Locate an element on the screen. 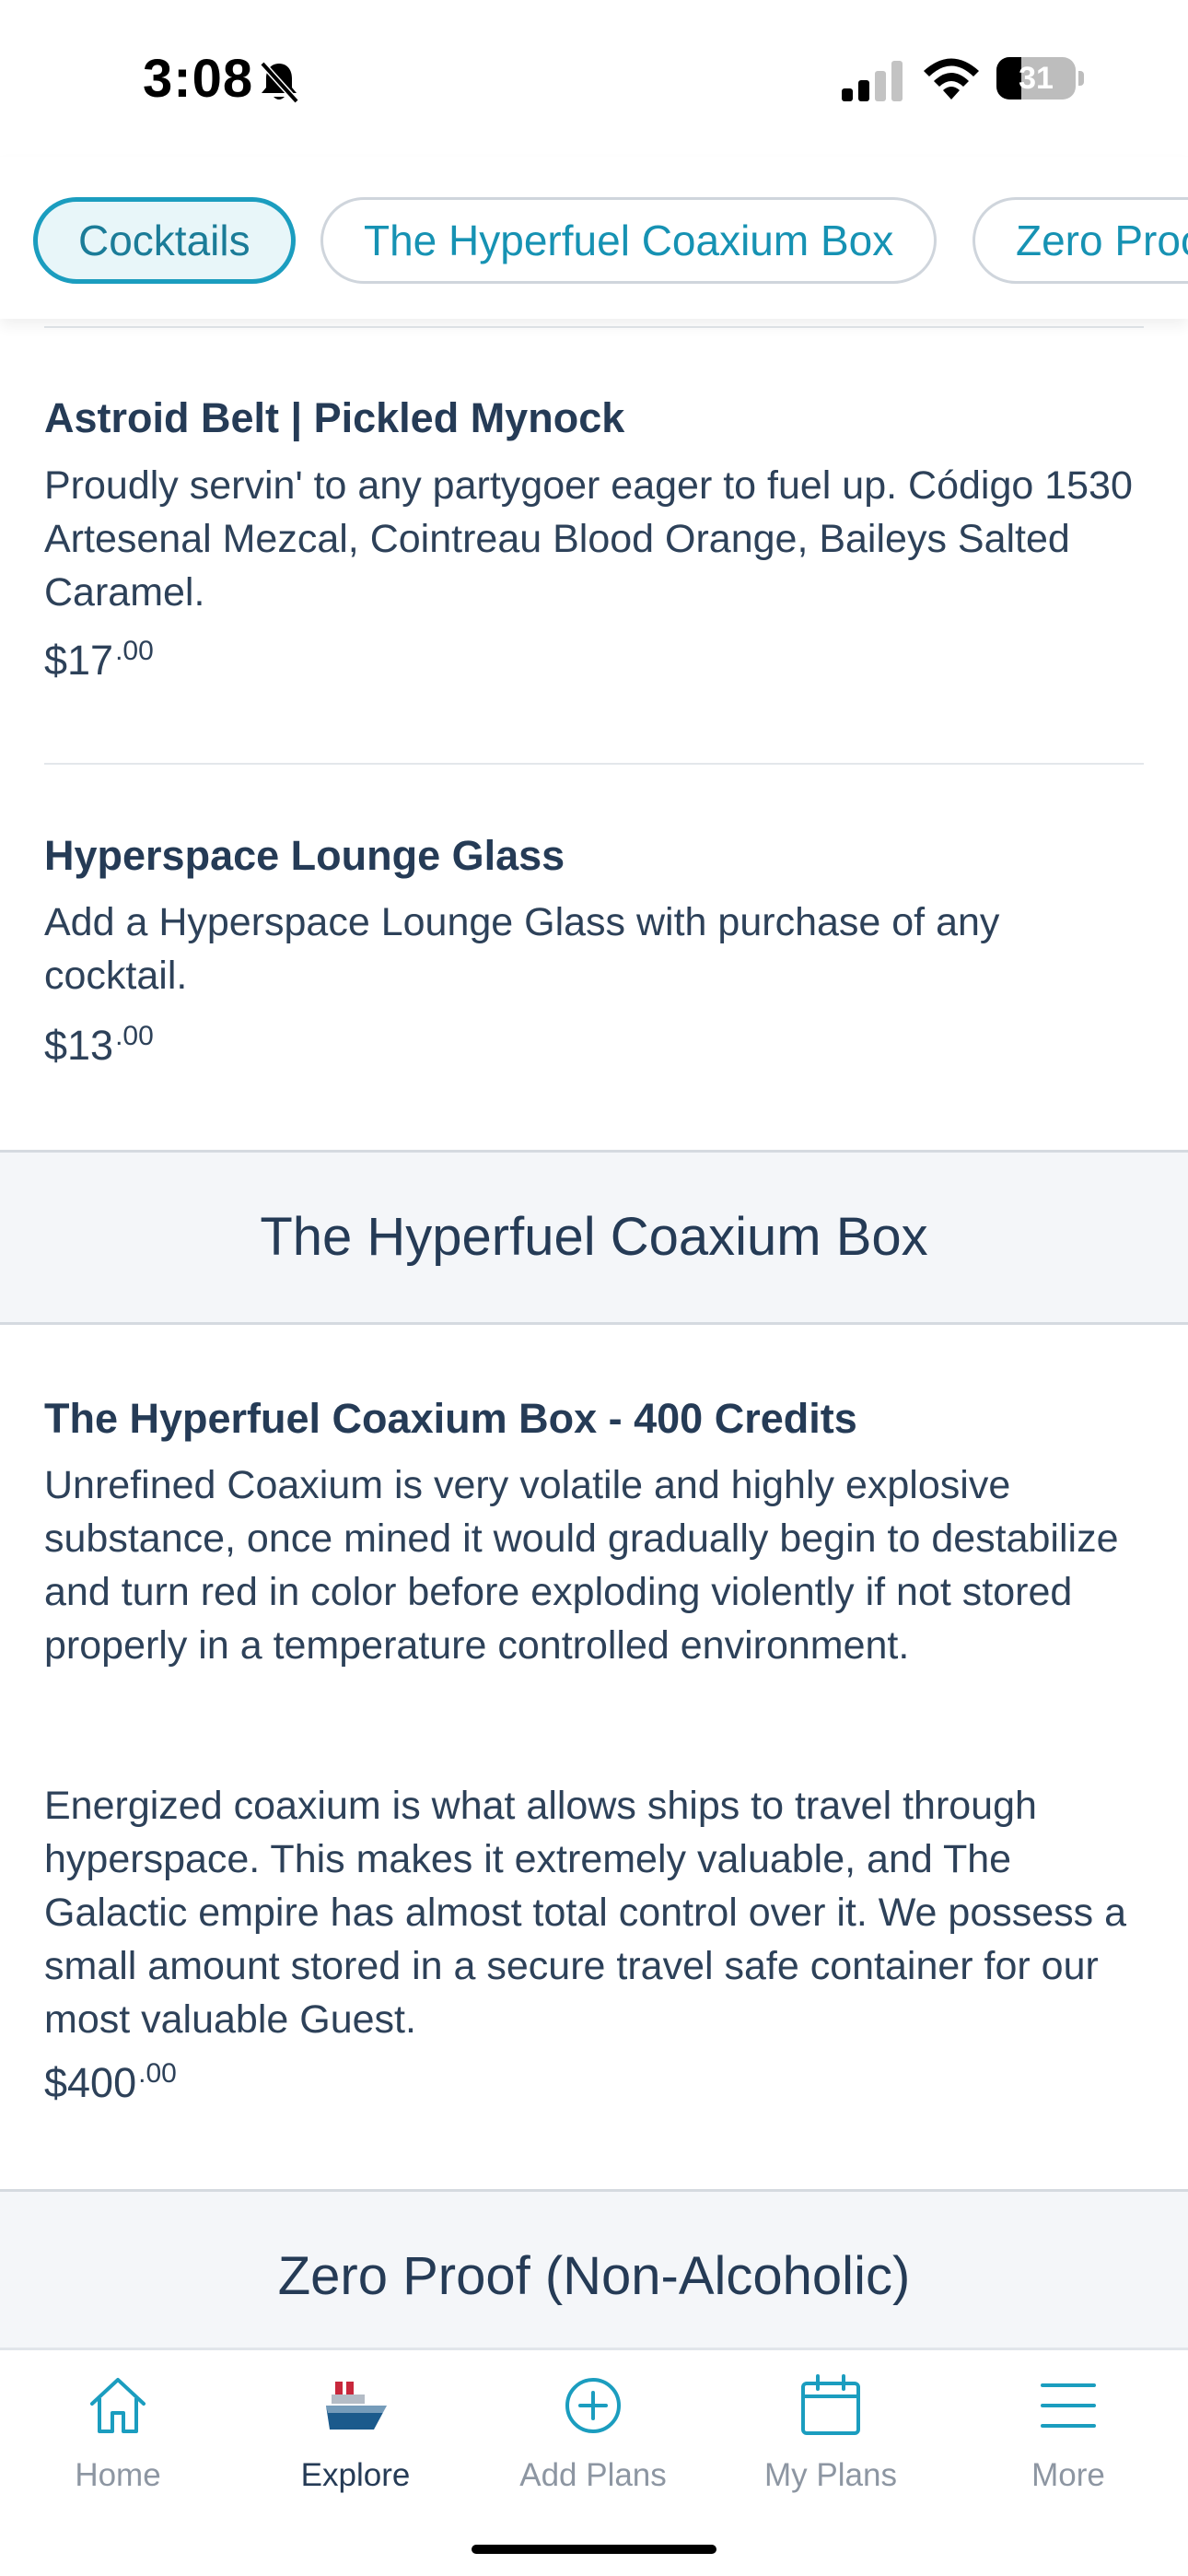 Image resolution: width=1188 pixels, height=2576 pixels. home-icon is located at coordinates (118, 2405).